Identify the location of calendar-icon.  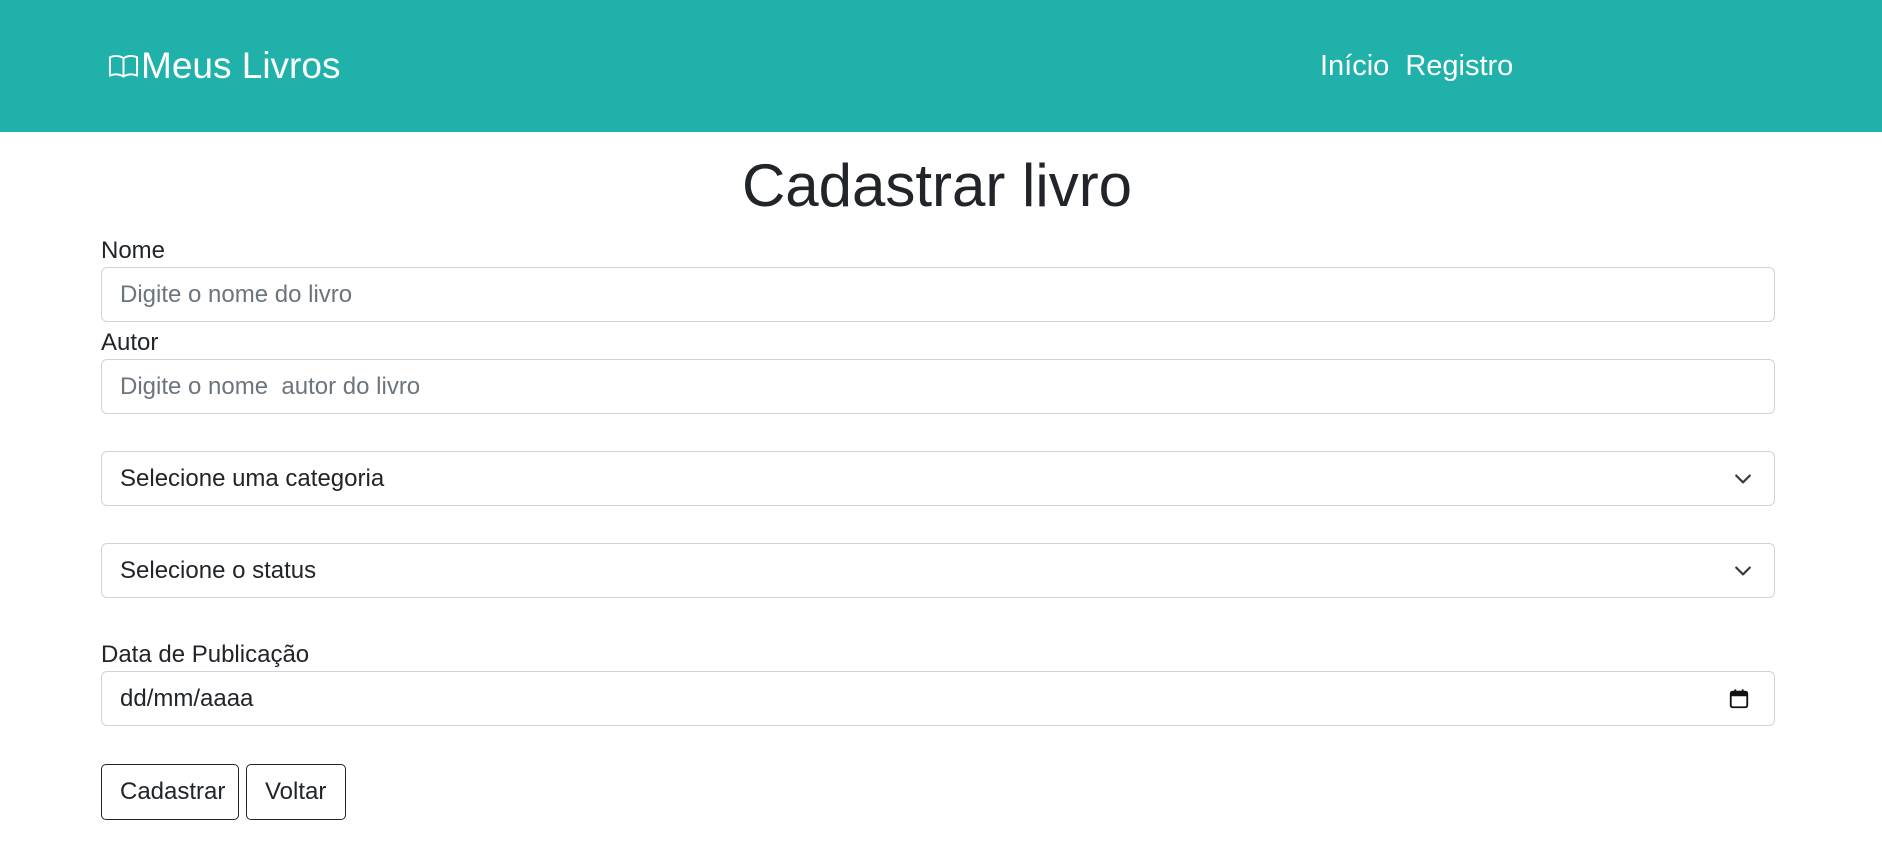
(1739, 699).